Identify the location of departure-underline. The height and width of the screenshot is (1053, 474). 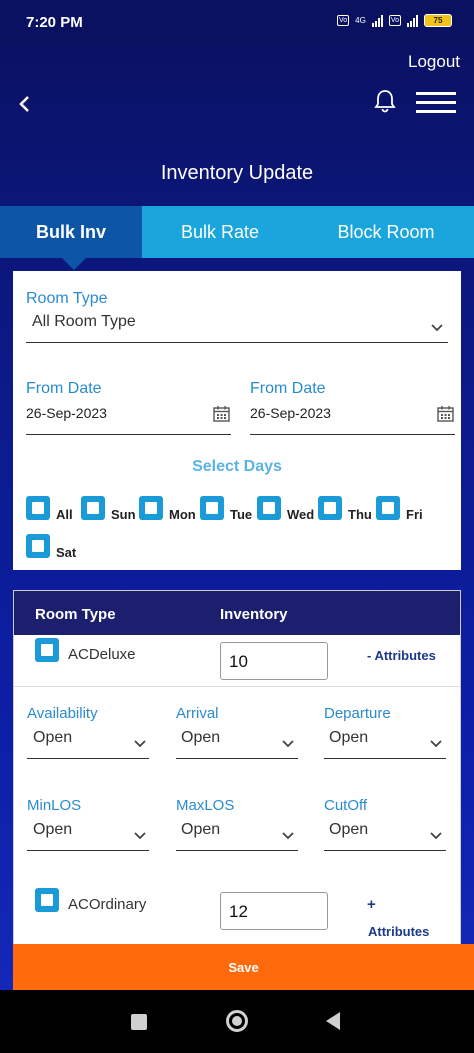
(385, 758).